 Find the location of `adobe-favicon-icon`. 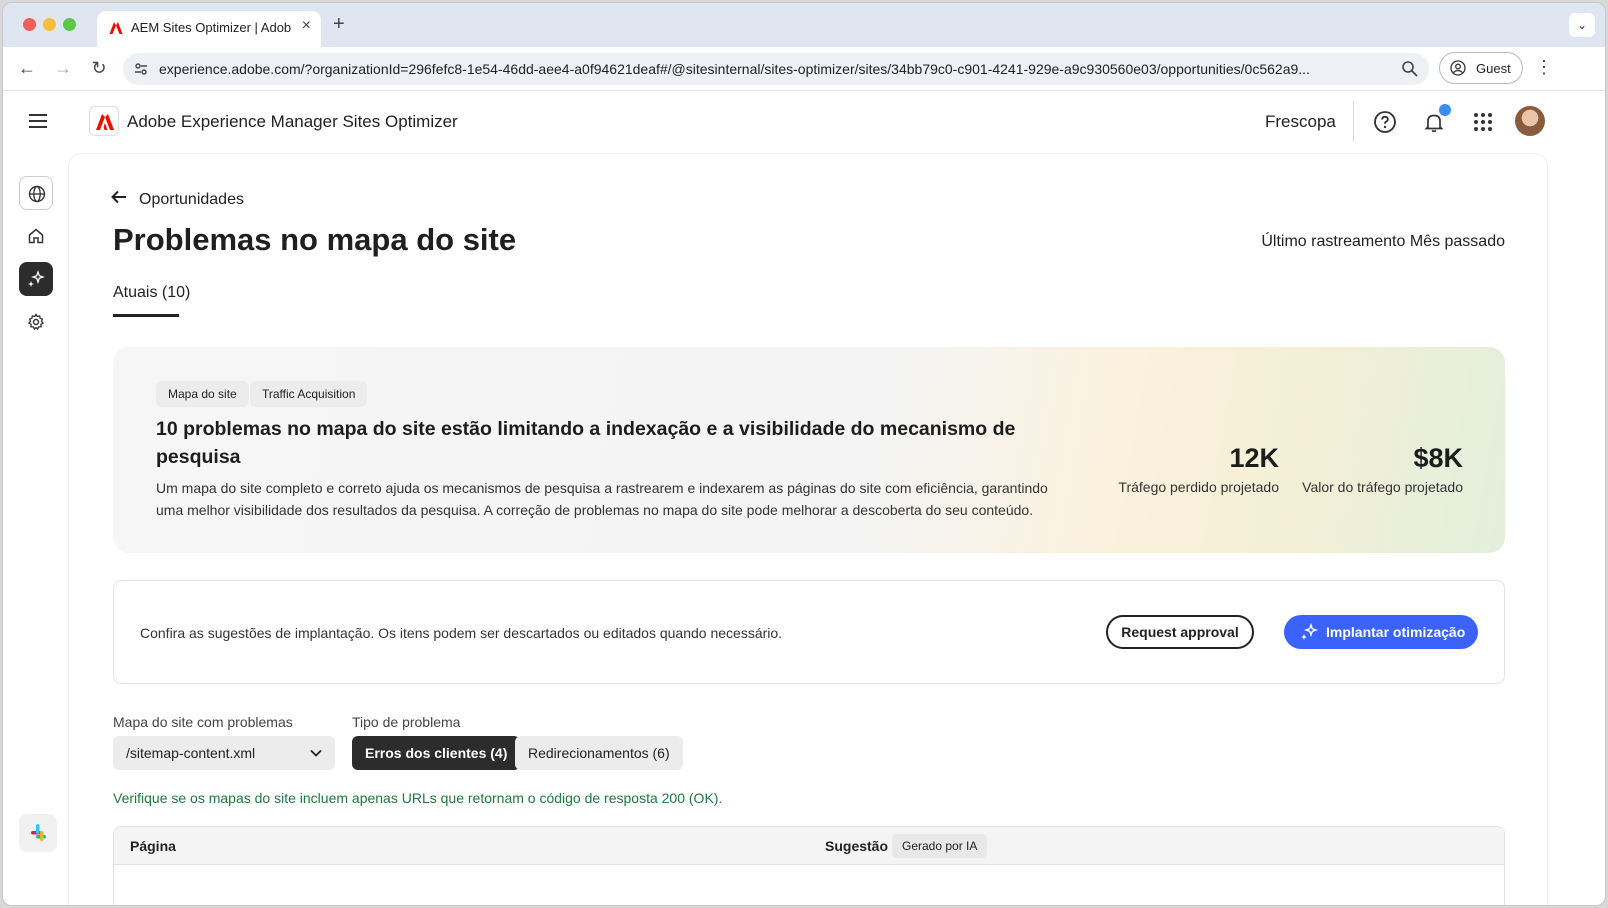

adobe-favicon-icon is located at coordinates (116, 28).